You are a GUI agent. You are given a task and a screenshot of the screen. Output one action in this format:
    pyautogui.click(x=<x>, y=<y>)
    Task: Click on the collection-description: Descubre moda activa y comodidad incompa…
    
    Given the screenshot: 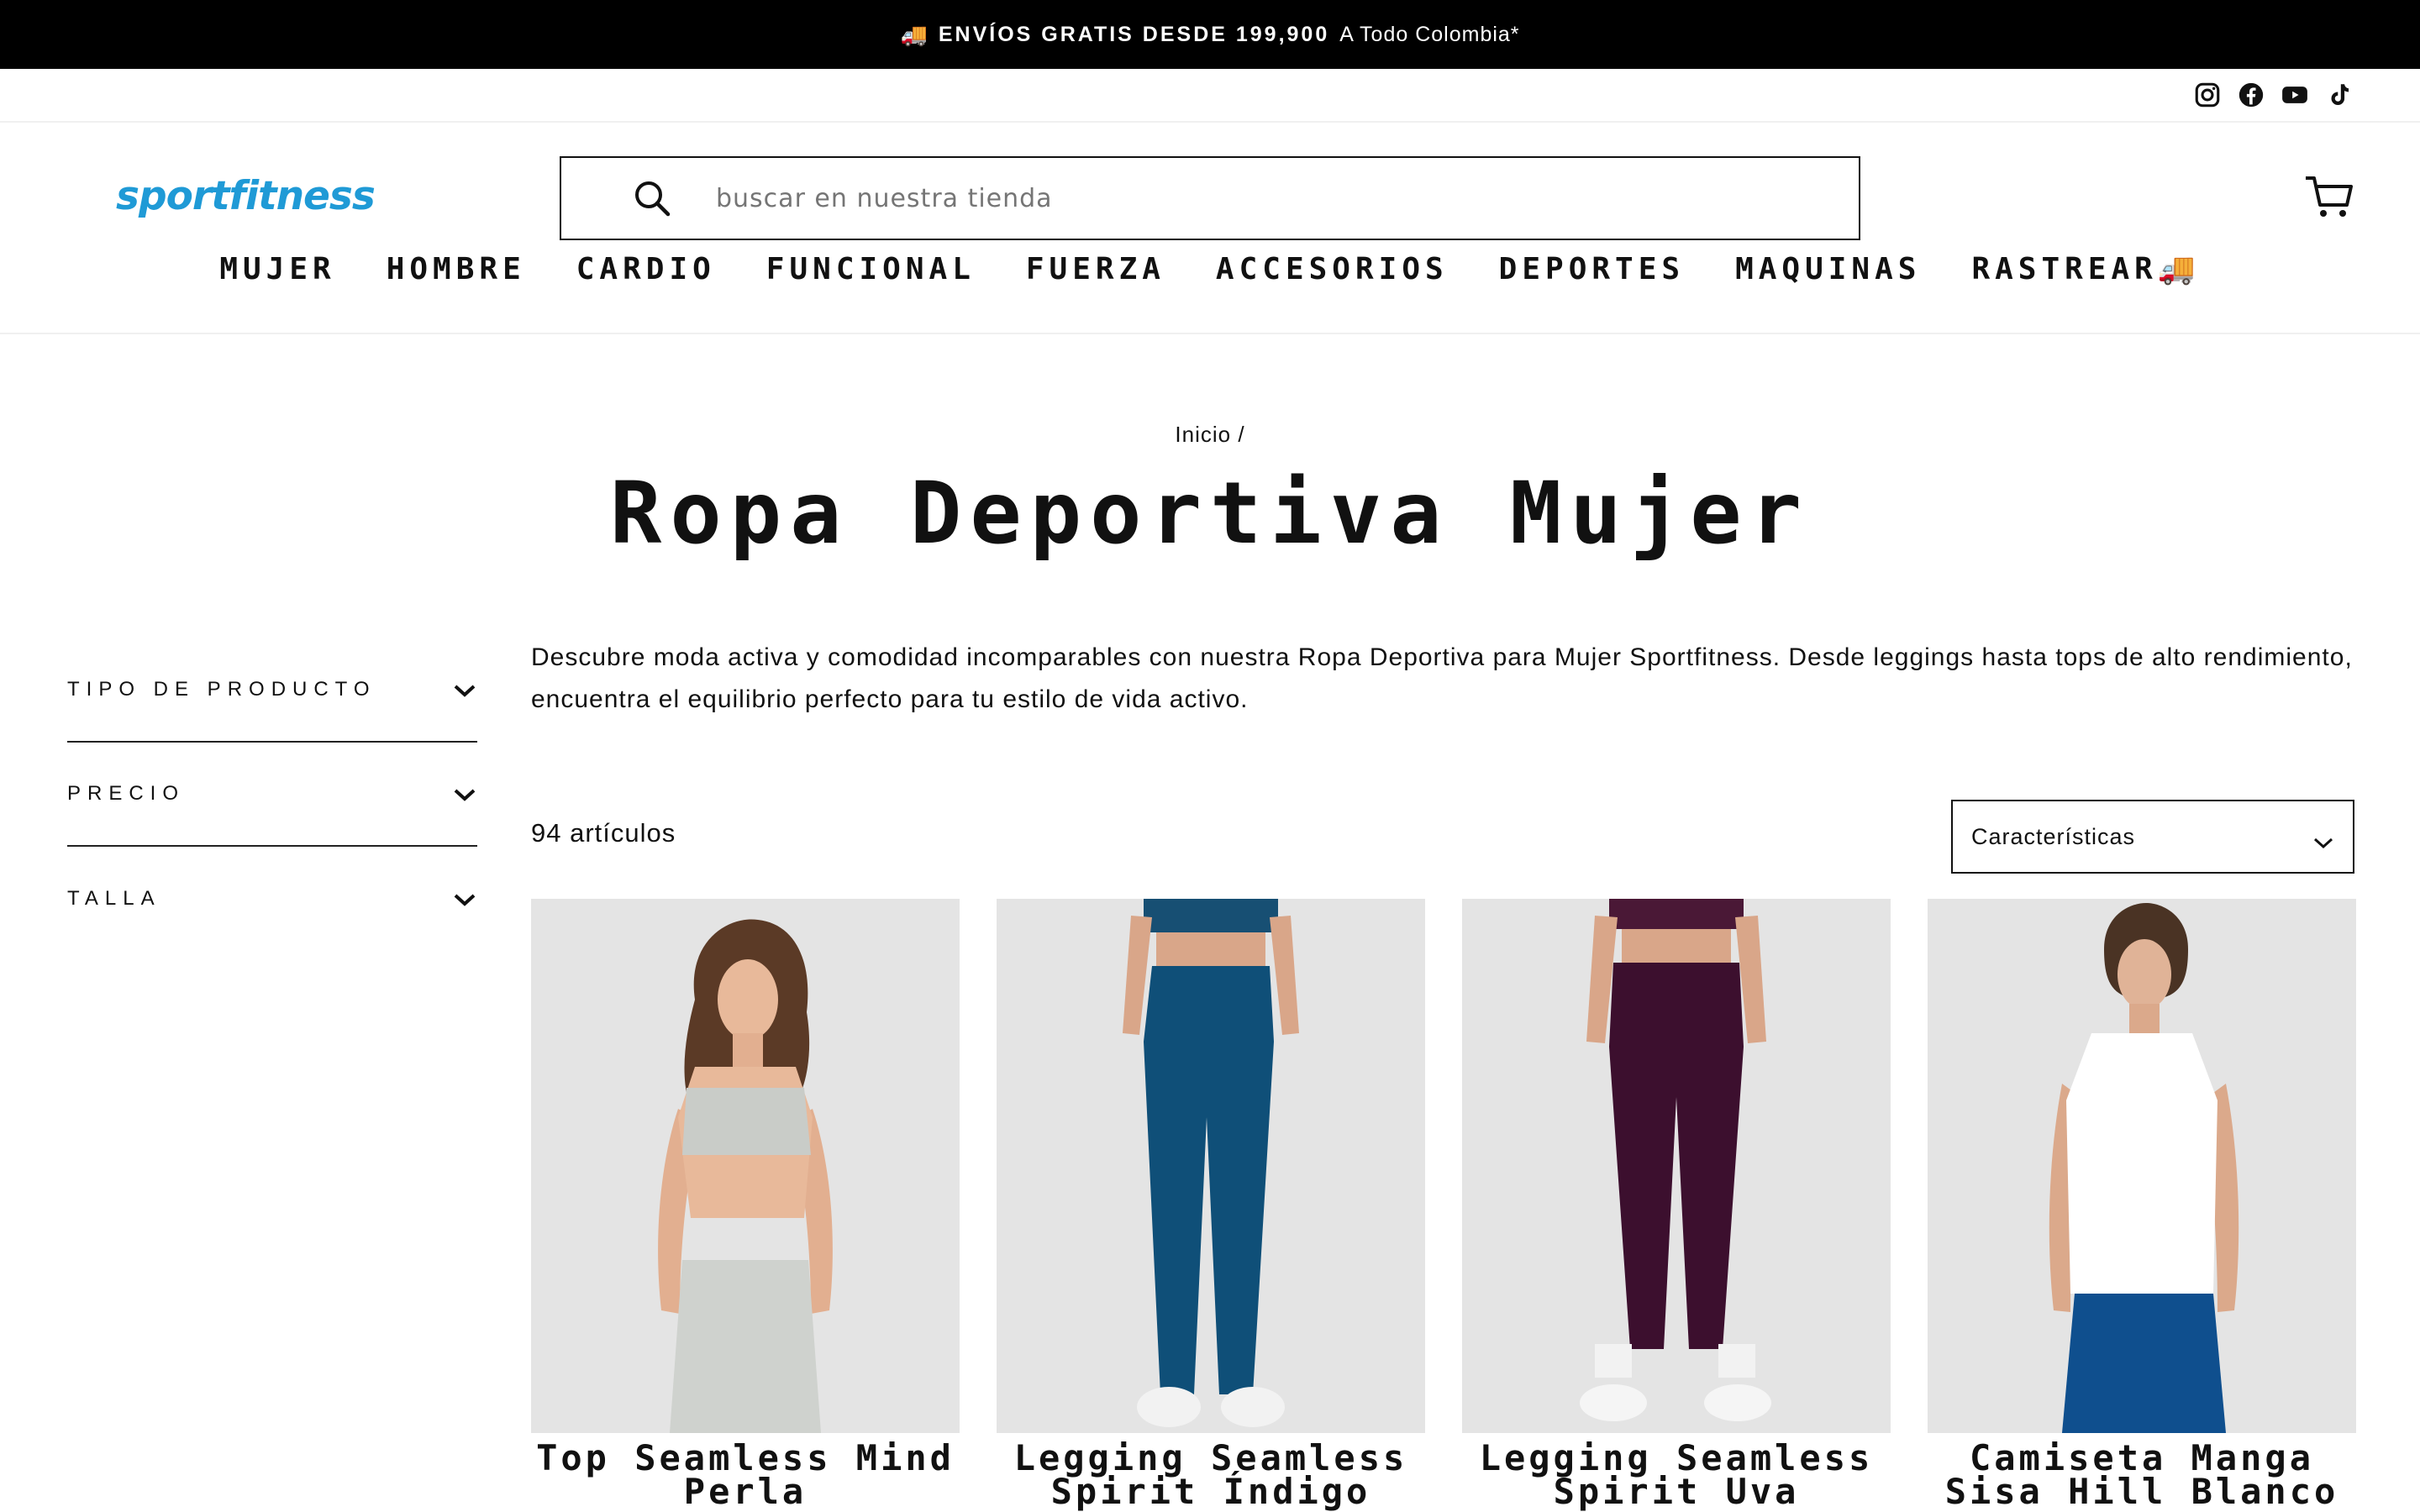 What is the action you would take?
    pyautogui.click(x=1442, y=678)
    